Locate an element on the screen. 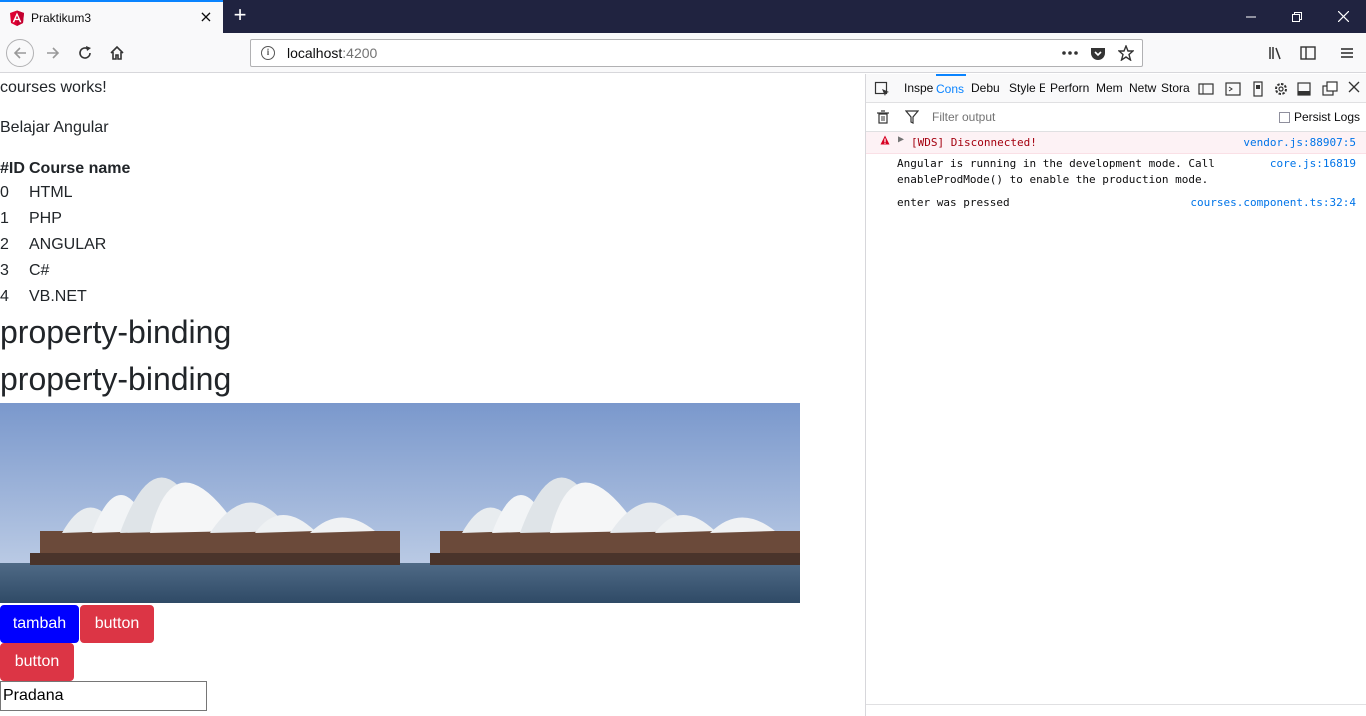 This screenshot has width=1366, height=716. course-name: C# is located at coordinates (39, 270).